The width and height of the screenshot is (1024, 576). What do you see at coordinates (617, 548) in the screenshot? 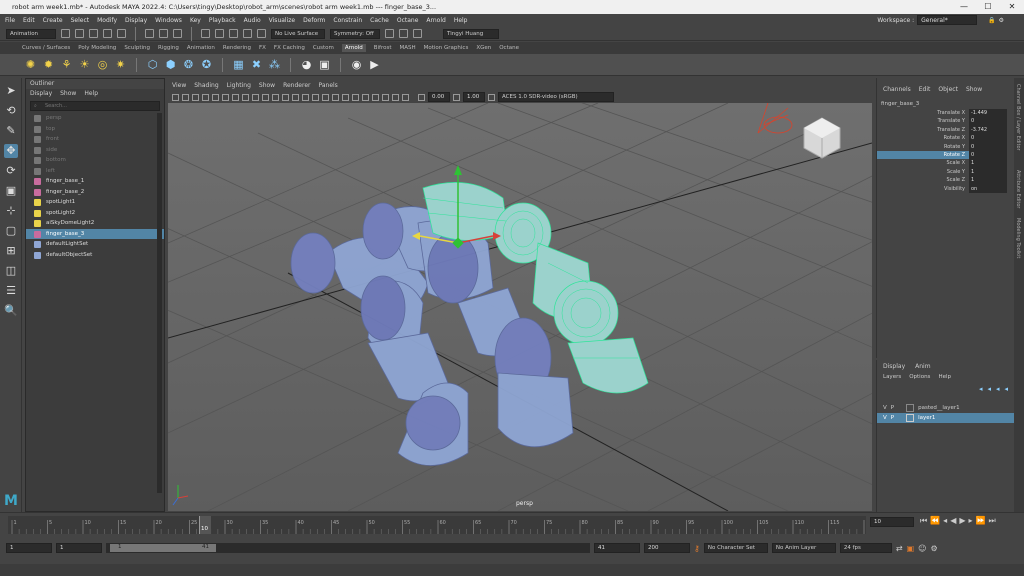
I see `playback-end-field: 41` at bounding box center [617, 548].